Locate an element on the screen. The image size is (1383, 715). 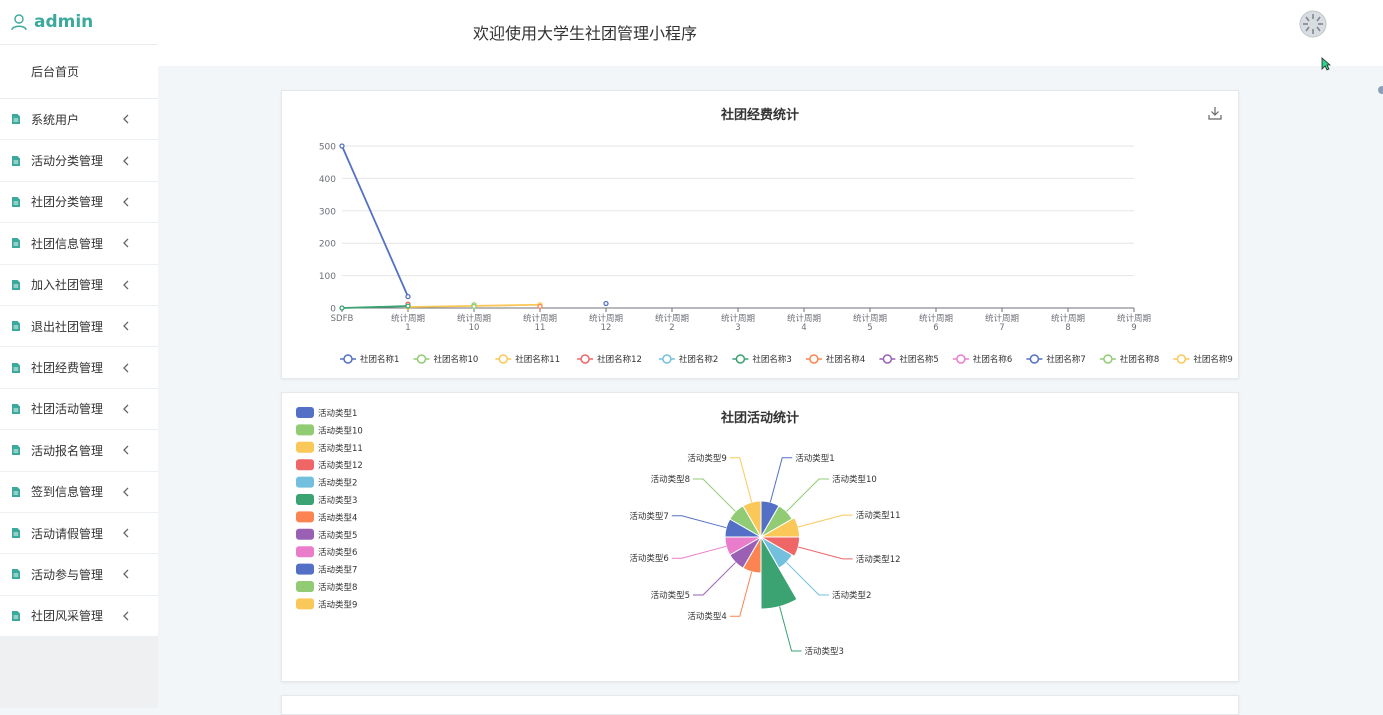
sidebar-item: 社团经费管理 is located at coordinates (79, 368).